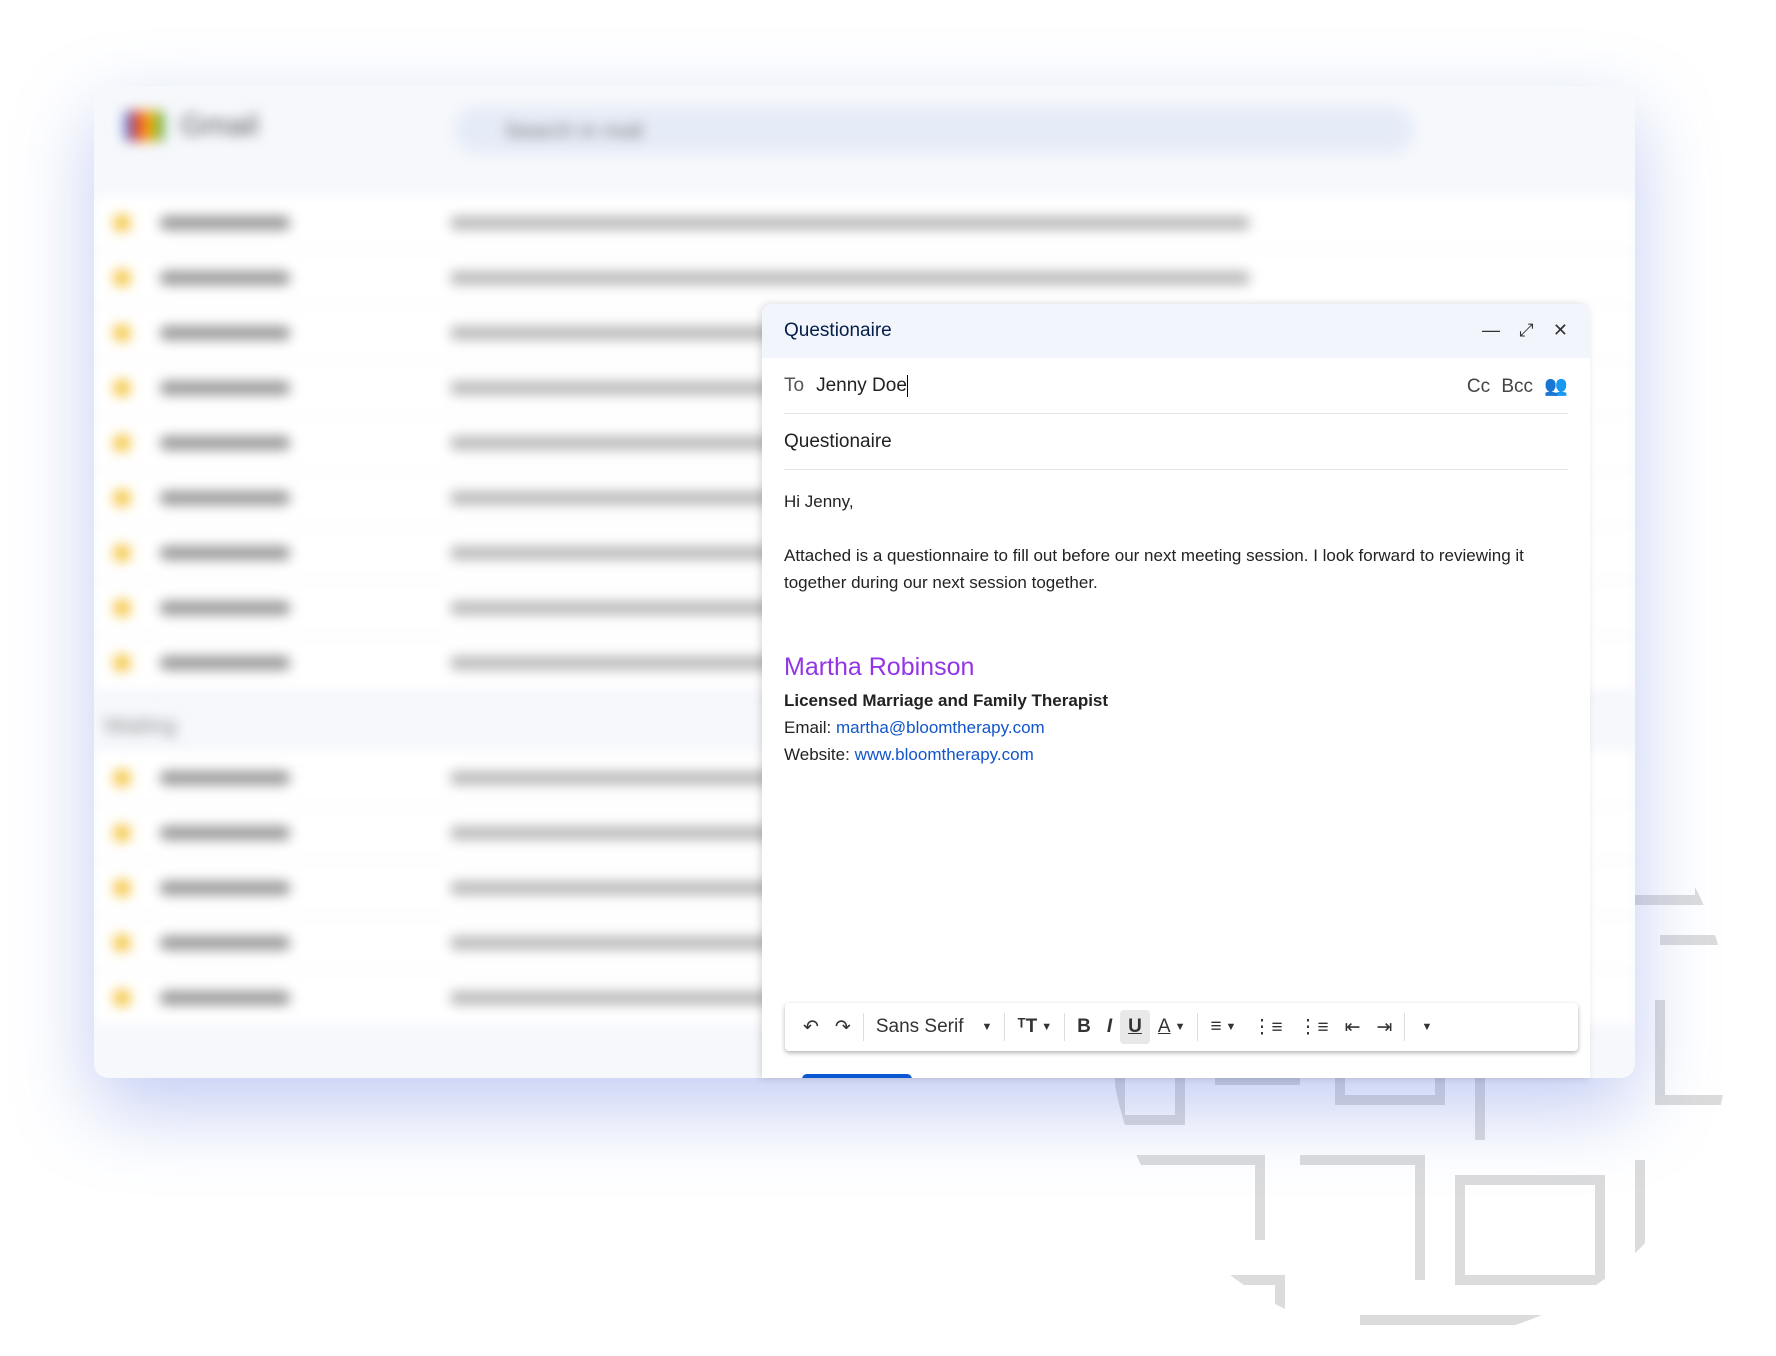 Image resolution: width=1776 pixels, height=1356 pixels. I want to click on text-color-icon: A ▼, so click(1172, 1027).